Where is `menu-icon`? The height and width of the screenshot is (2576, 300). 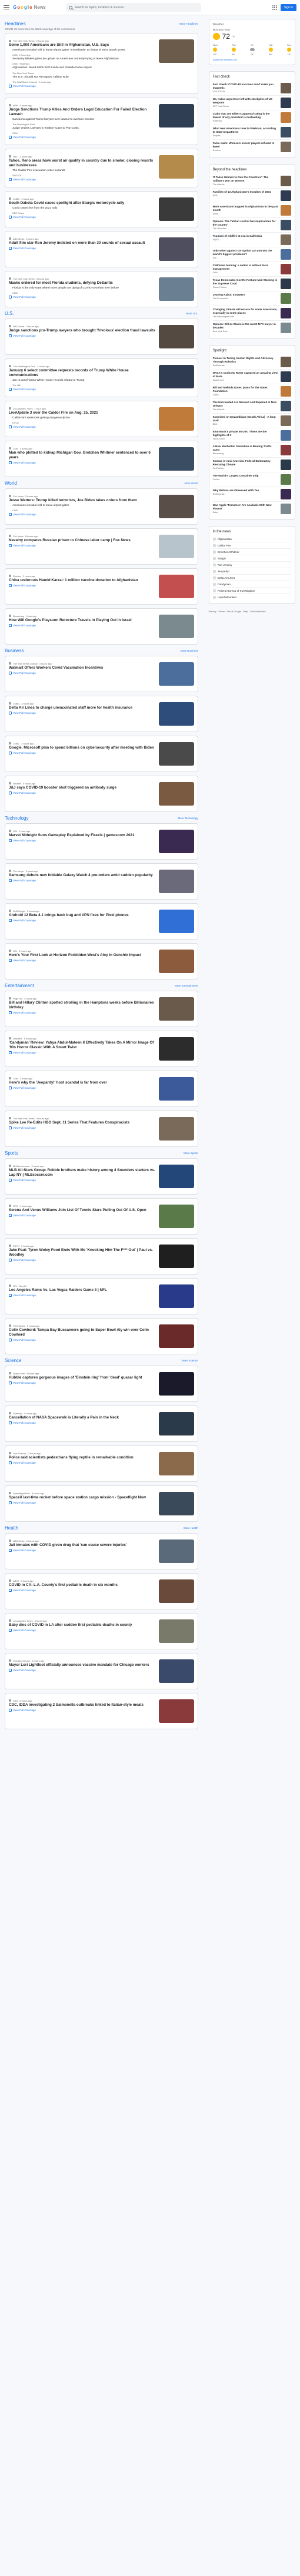 menu-icon is located at coordinates (6, 7).